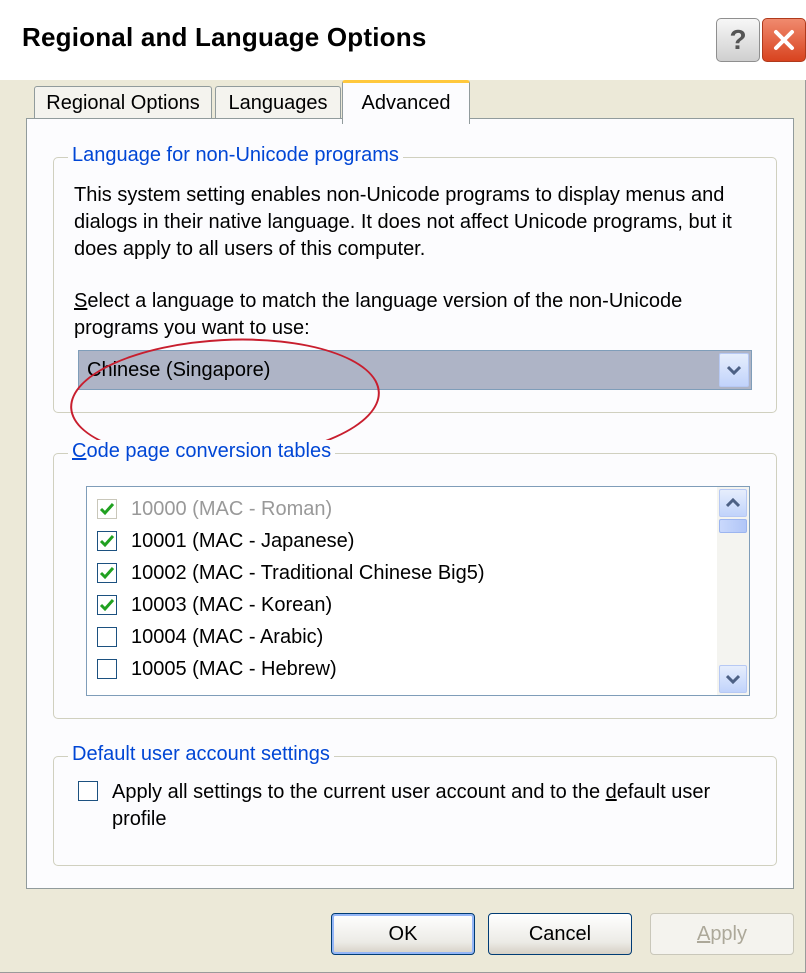 This screenshot has height=973, width=806. I want to click on tab-regional-options: Regional Options, so click(123, 103).